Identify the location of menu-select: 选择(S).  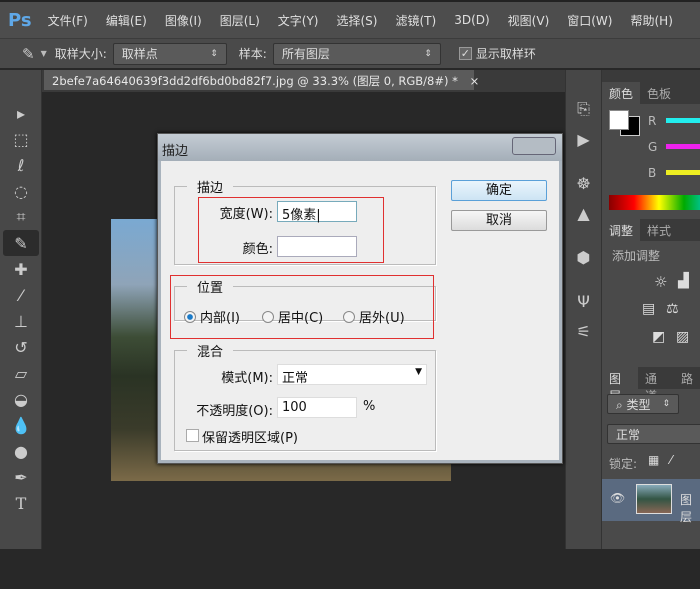
(357, 20).